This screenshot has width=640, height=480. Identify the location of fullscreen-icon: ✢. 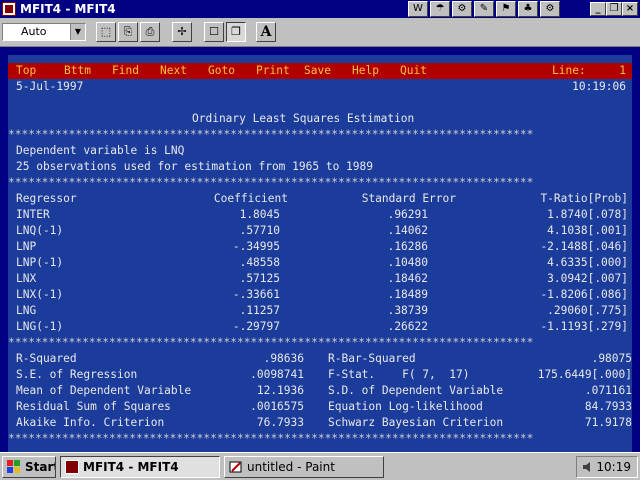
(182, 32).